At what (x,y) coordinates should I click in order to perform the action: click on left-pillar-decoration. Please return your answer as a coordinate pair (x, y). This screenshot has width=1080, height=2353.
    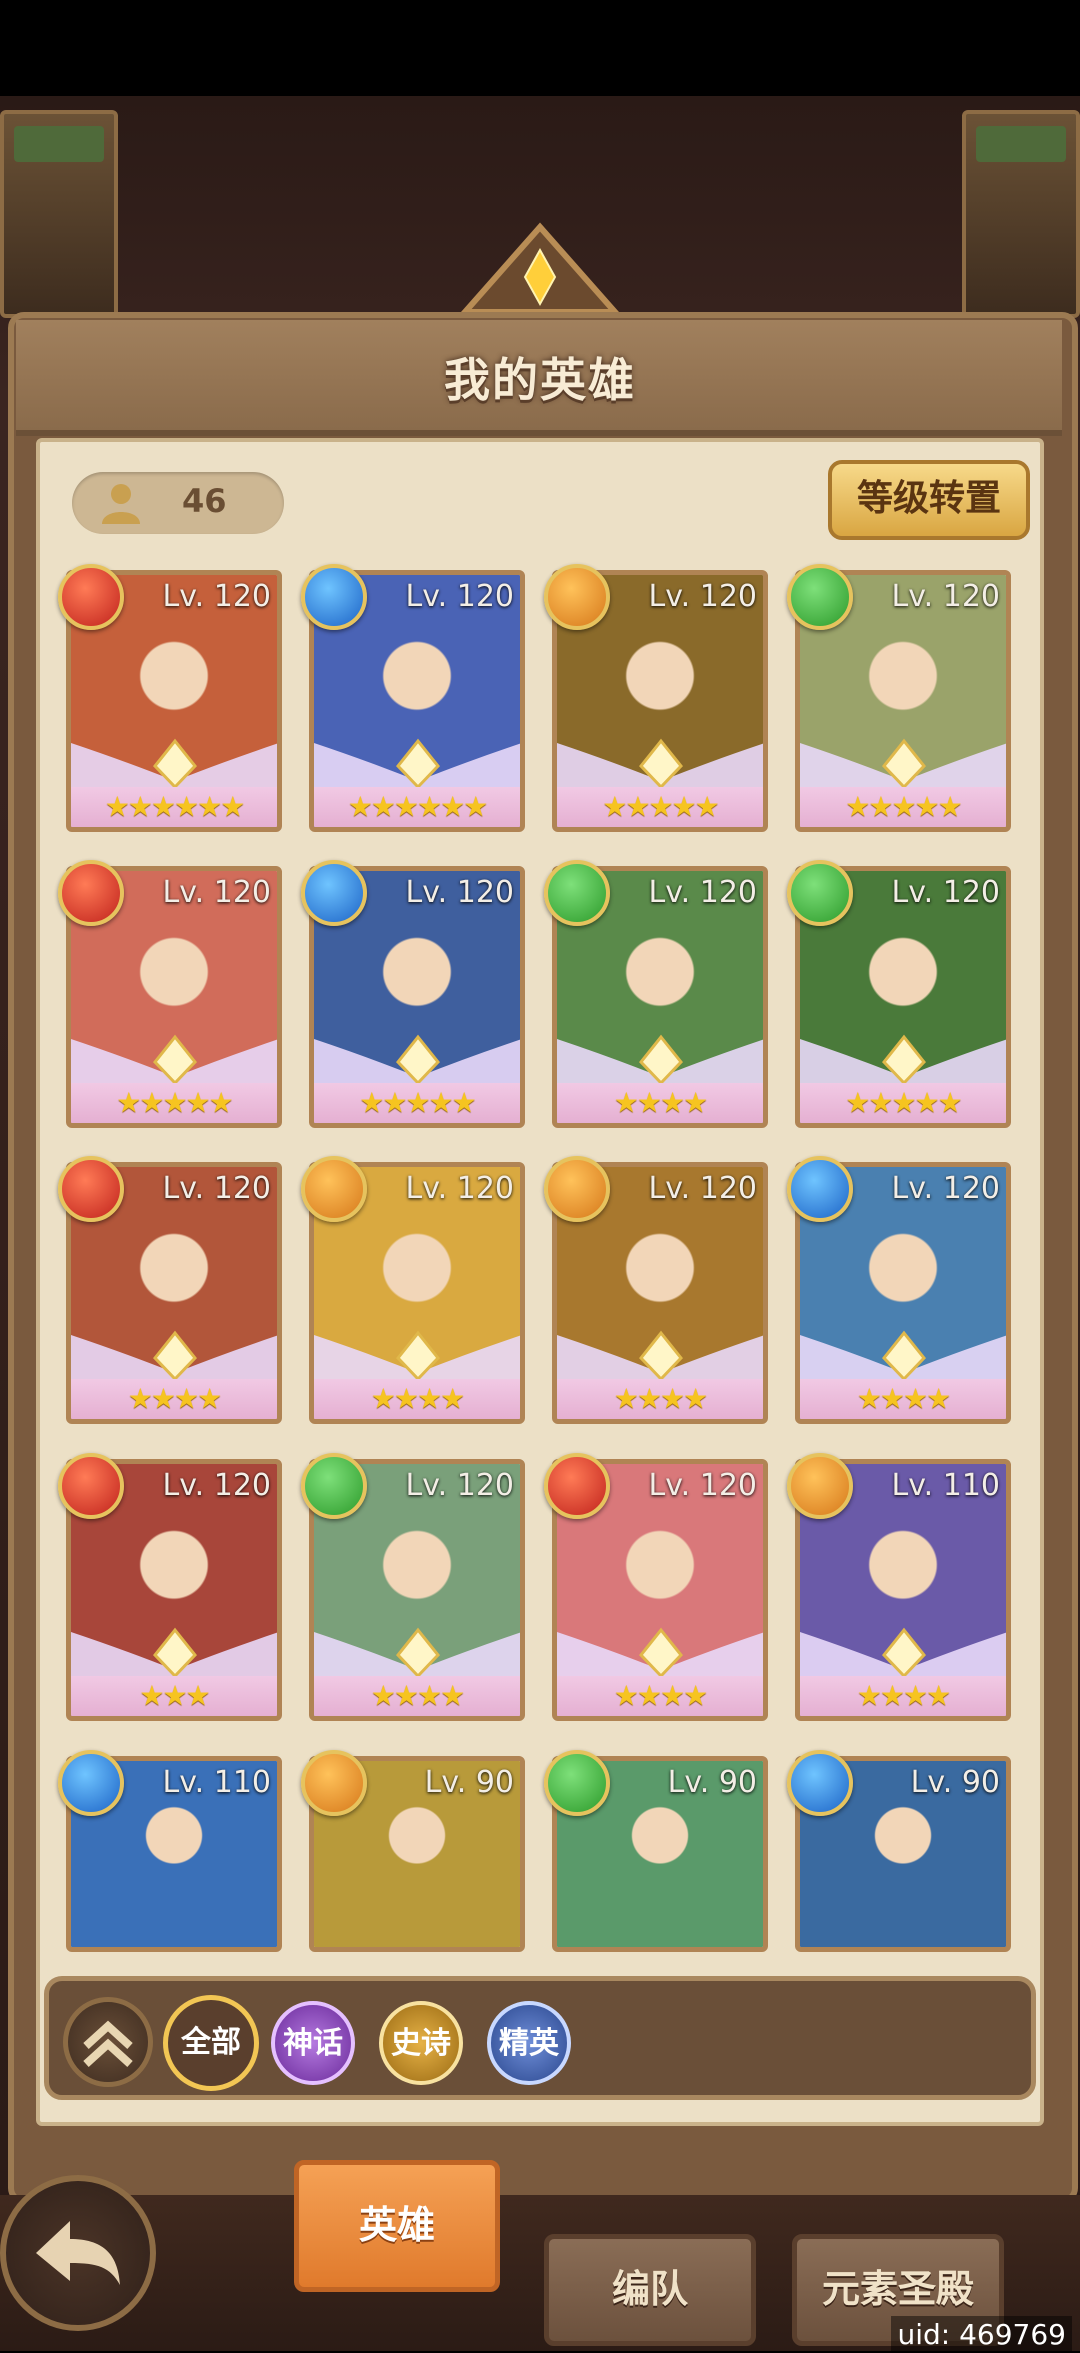
    Looking at the image, I should click on (59, 214).